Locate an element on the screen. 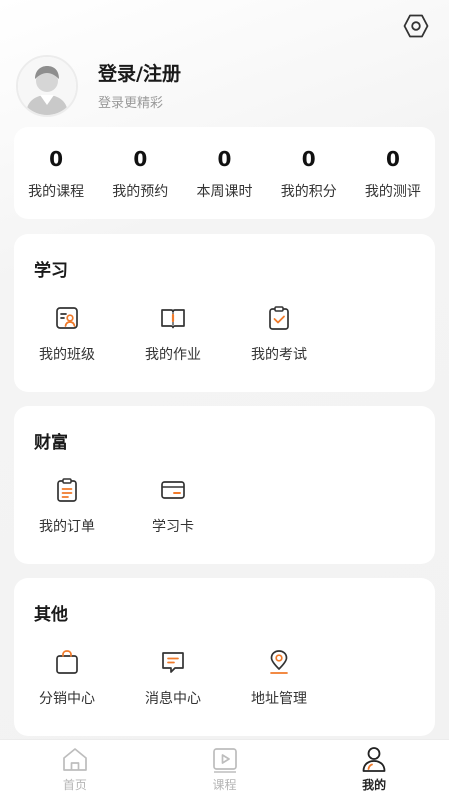  study-card-item: 学习卡 is located at coordinates (173, 506).